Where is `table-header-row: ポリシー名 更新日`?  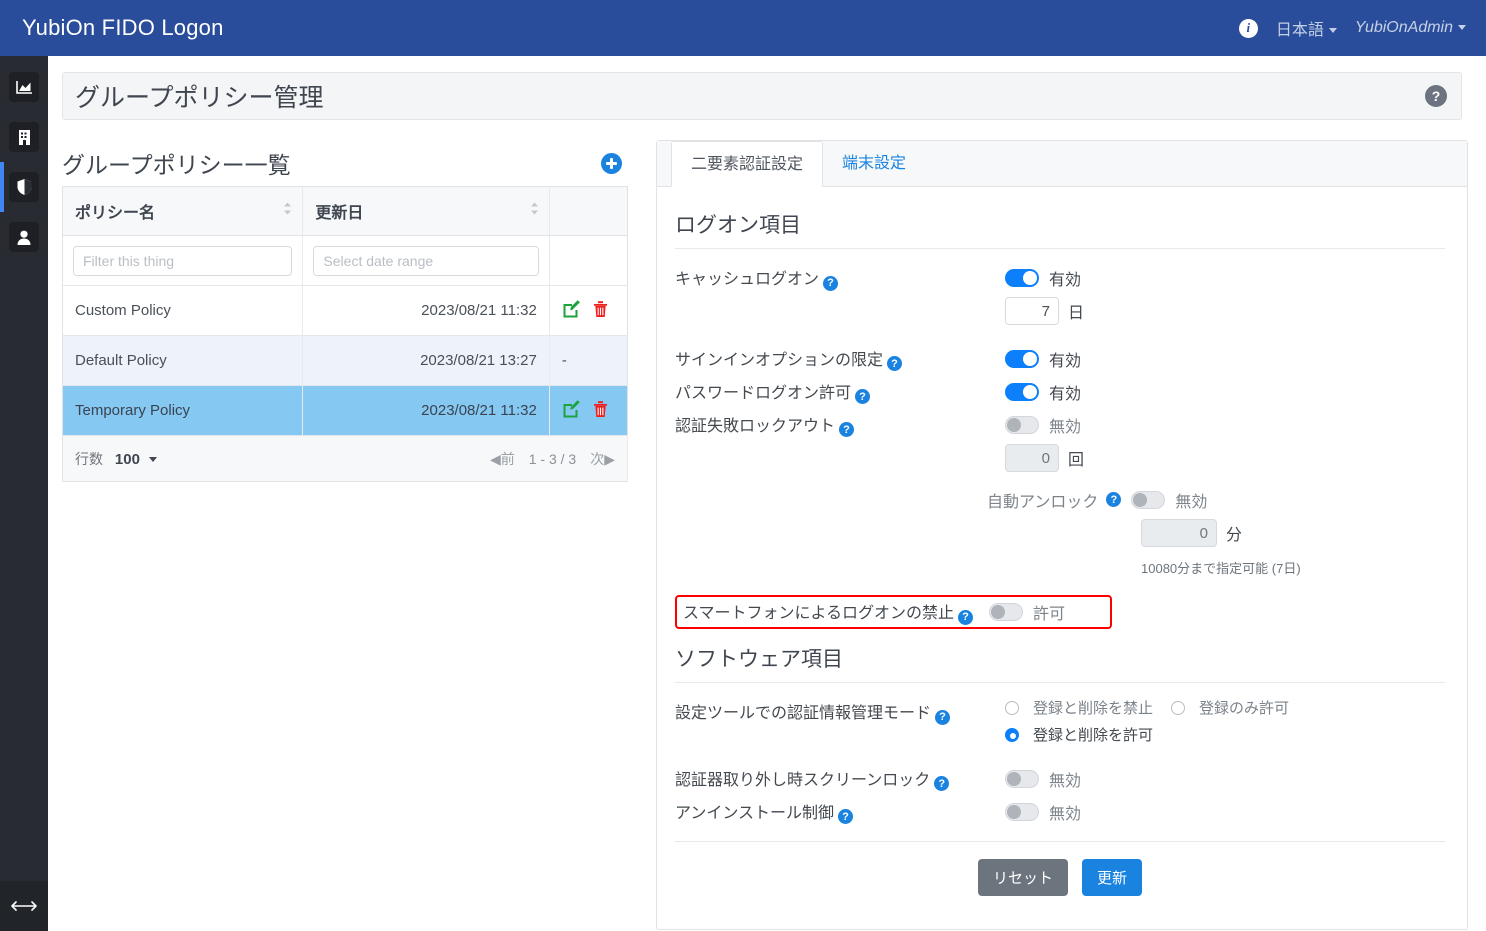
table-header-row: ポリシー名 更新日 is located at coordinates (345, 211).